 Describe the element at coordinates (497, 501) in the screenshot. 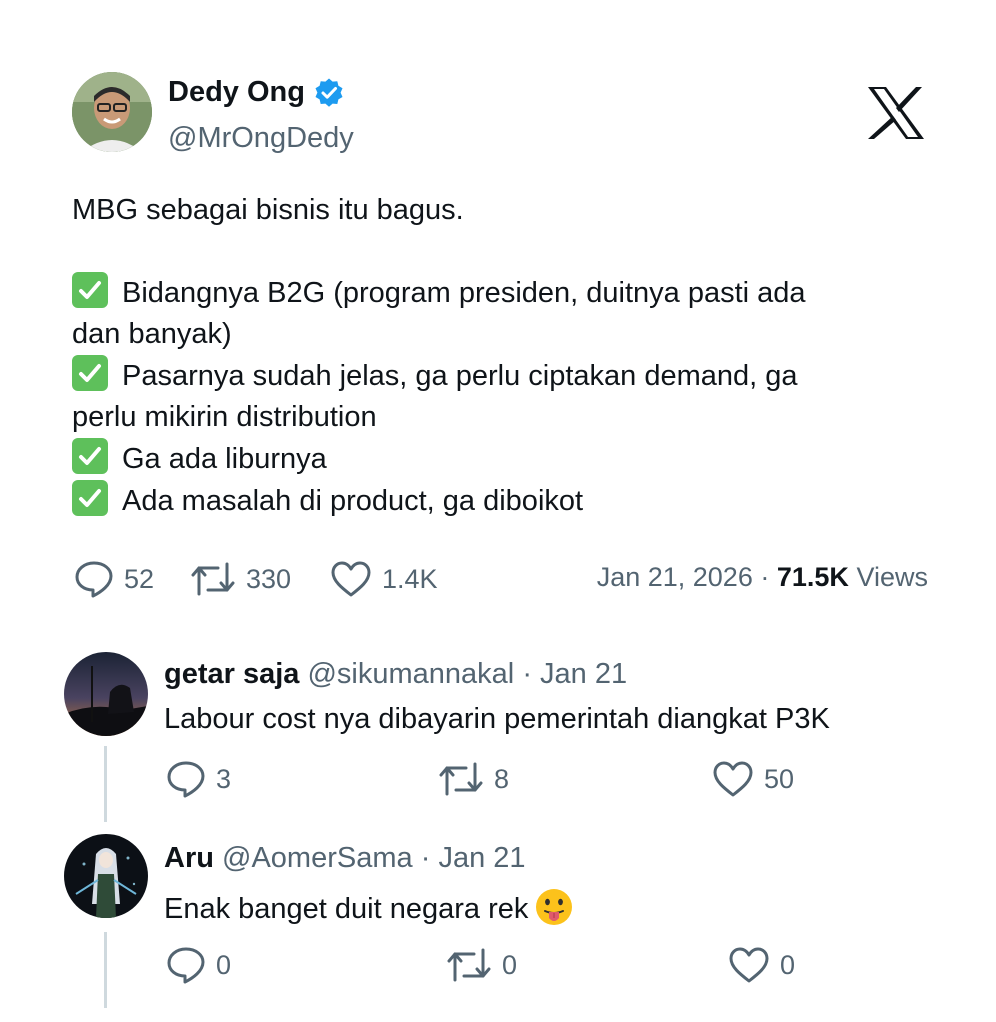

I see `tweet-line: Ada masalah di product, ga diboikot` at that location.